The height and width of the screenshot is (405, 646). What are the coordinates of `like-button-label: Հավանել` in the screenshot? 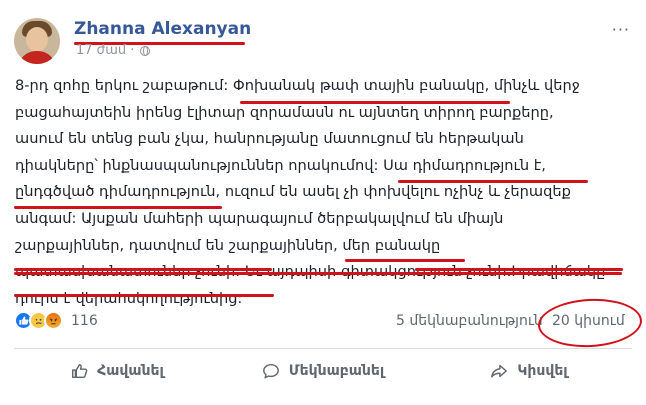 It's located at (130, 371).